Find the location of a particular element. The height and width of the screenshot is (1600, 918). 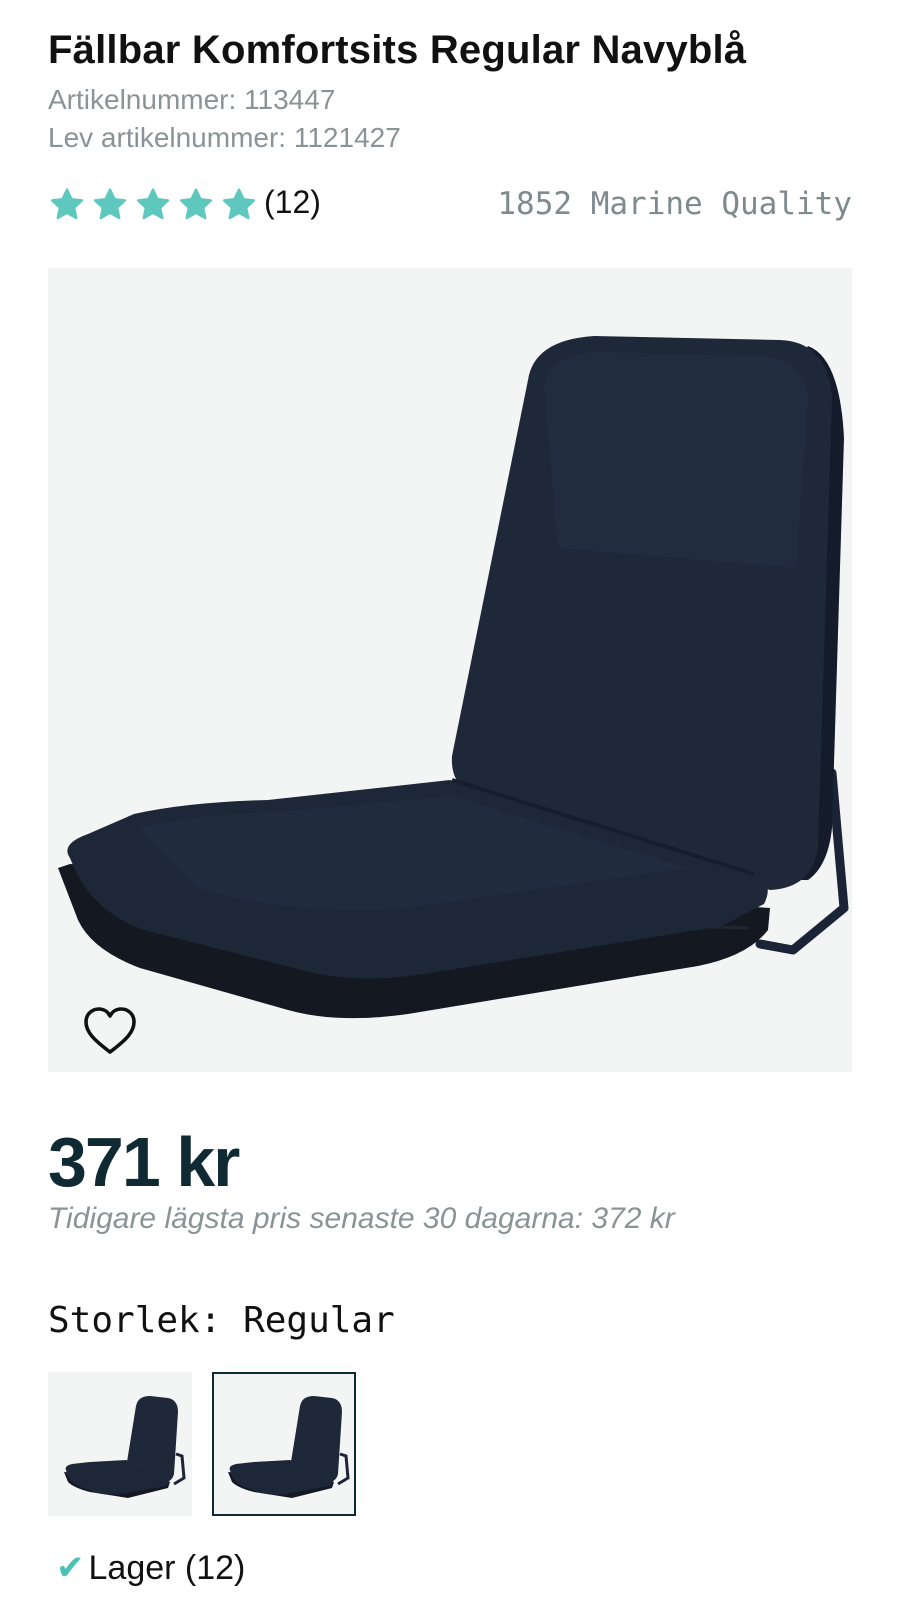

heart-icon is located at coordinates (110, 1030).